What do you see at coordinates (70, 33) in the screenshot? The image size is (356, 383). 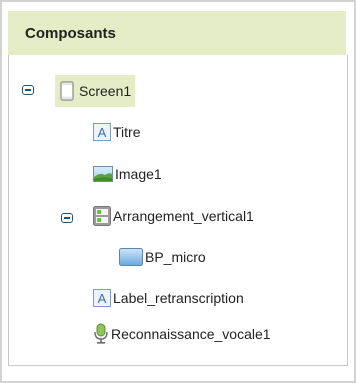 I see `panel-title: Composants` at bounding box center [70, 33].